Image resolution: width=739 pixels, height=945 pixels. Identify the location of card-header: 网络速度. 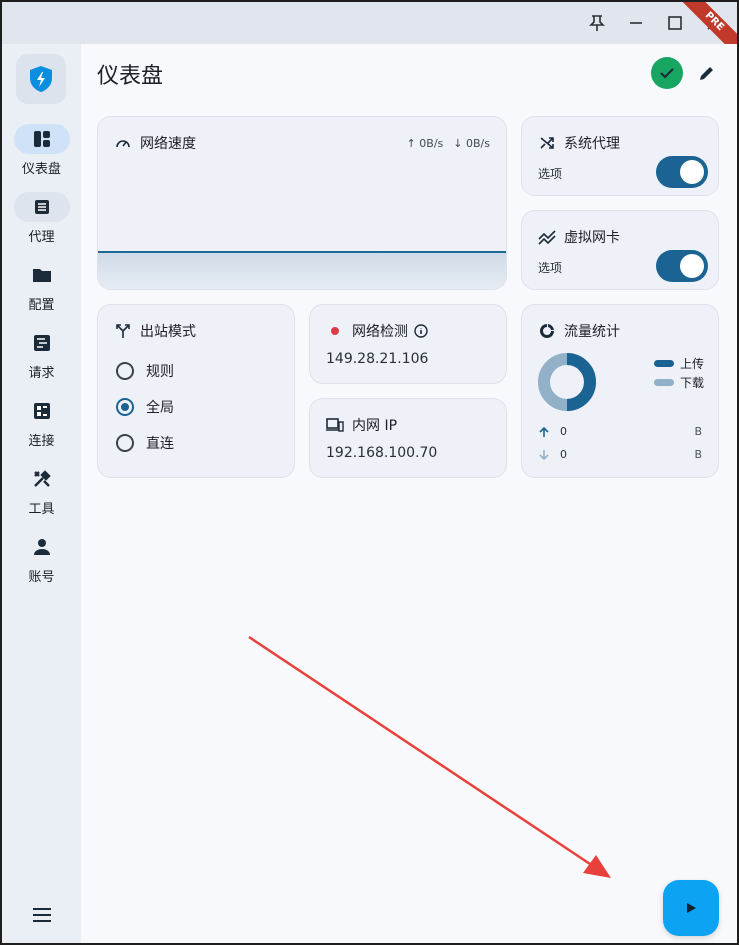
(155, 143).